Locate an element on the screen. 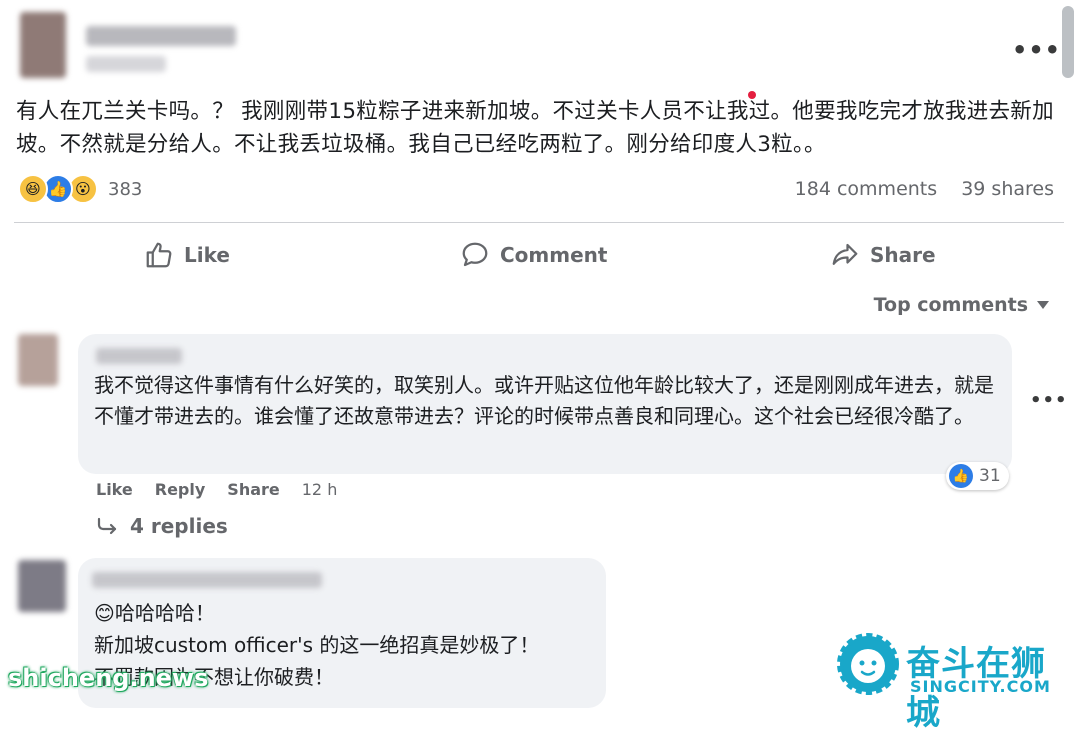  cursor-marker is located at coordinates (752, 95).